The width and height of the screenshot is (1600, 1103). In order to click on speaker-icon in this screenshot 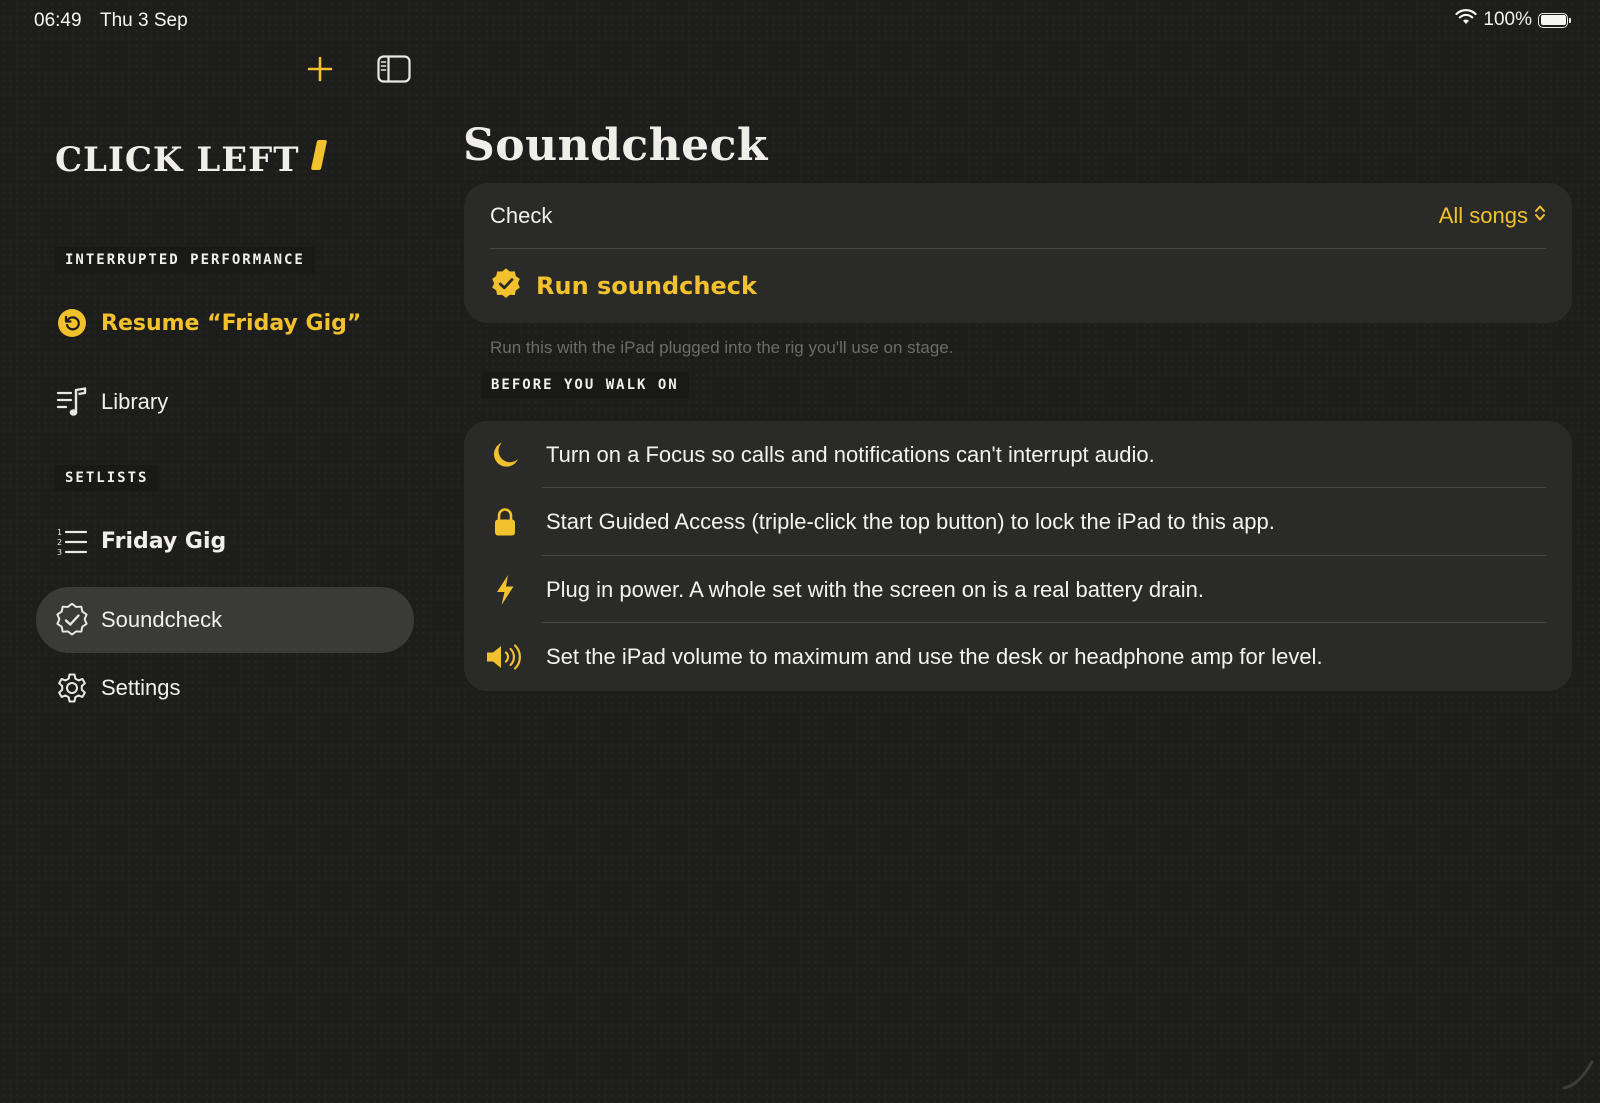, I will do `click(505, 657)`.